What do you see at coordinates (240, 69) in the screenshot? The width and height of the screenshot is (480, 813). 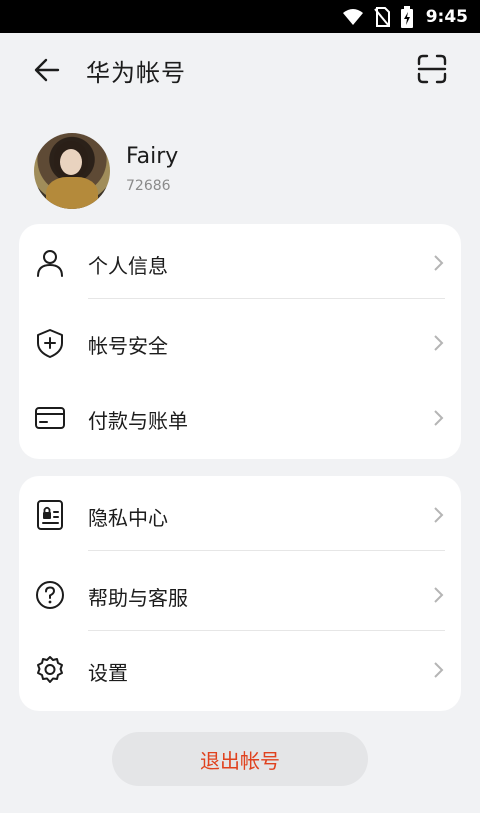 I see `app-bar: 华为帐号` at bounding box center [240, 69].